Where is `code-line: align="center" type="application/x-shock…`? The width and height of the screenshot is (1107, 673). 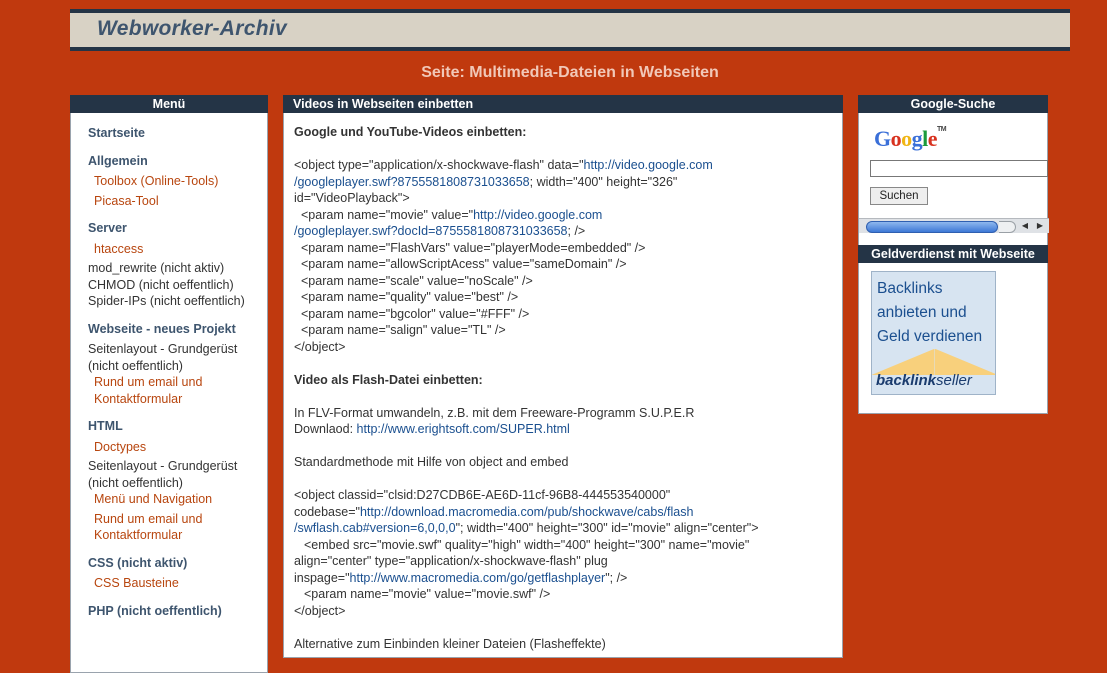
code-line: align="center" type="application/x-shock… is located at coordinates (451, 561).